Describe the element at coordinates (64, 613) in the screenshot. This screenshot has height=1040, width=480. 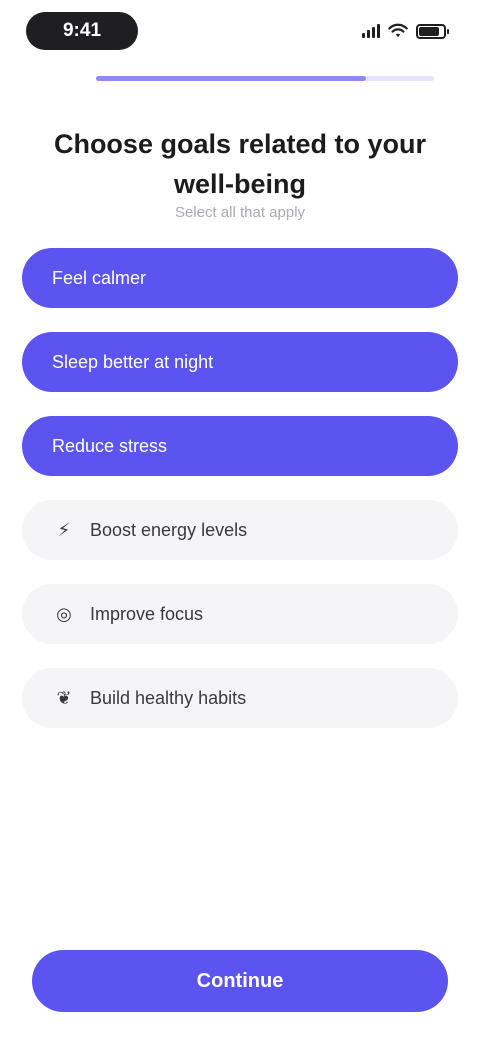
I see `target-icon: ◎` at that location.